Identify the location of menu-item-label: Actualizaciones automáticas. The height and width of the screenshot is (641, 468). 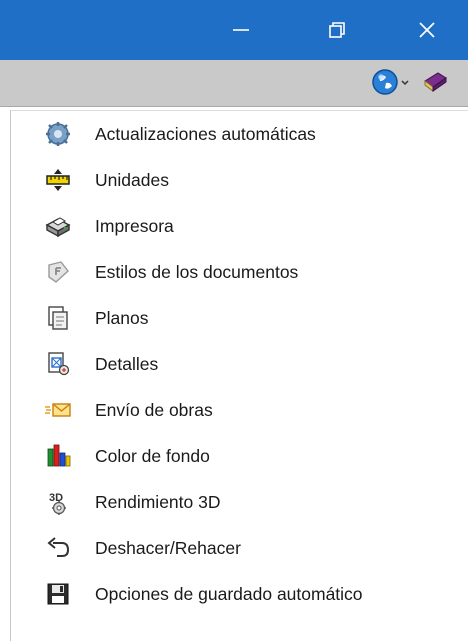
(205, 134).